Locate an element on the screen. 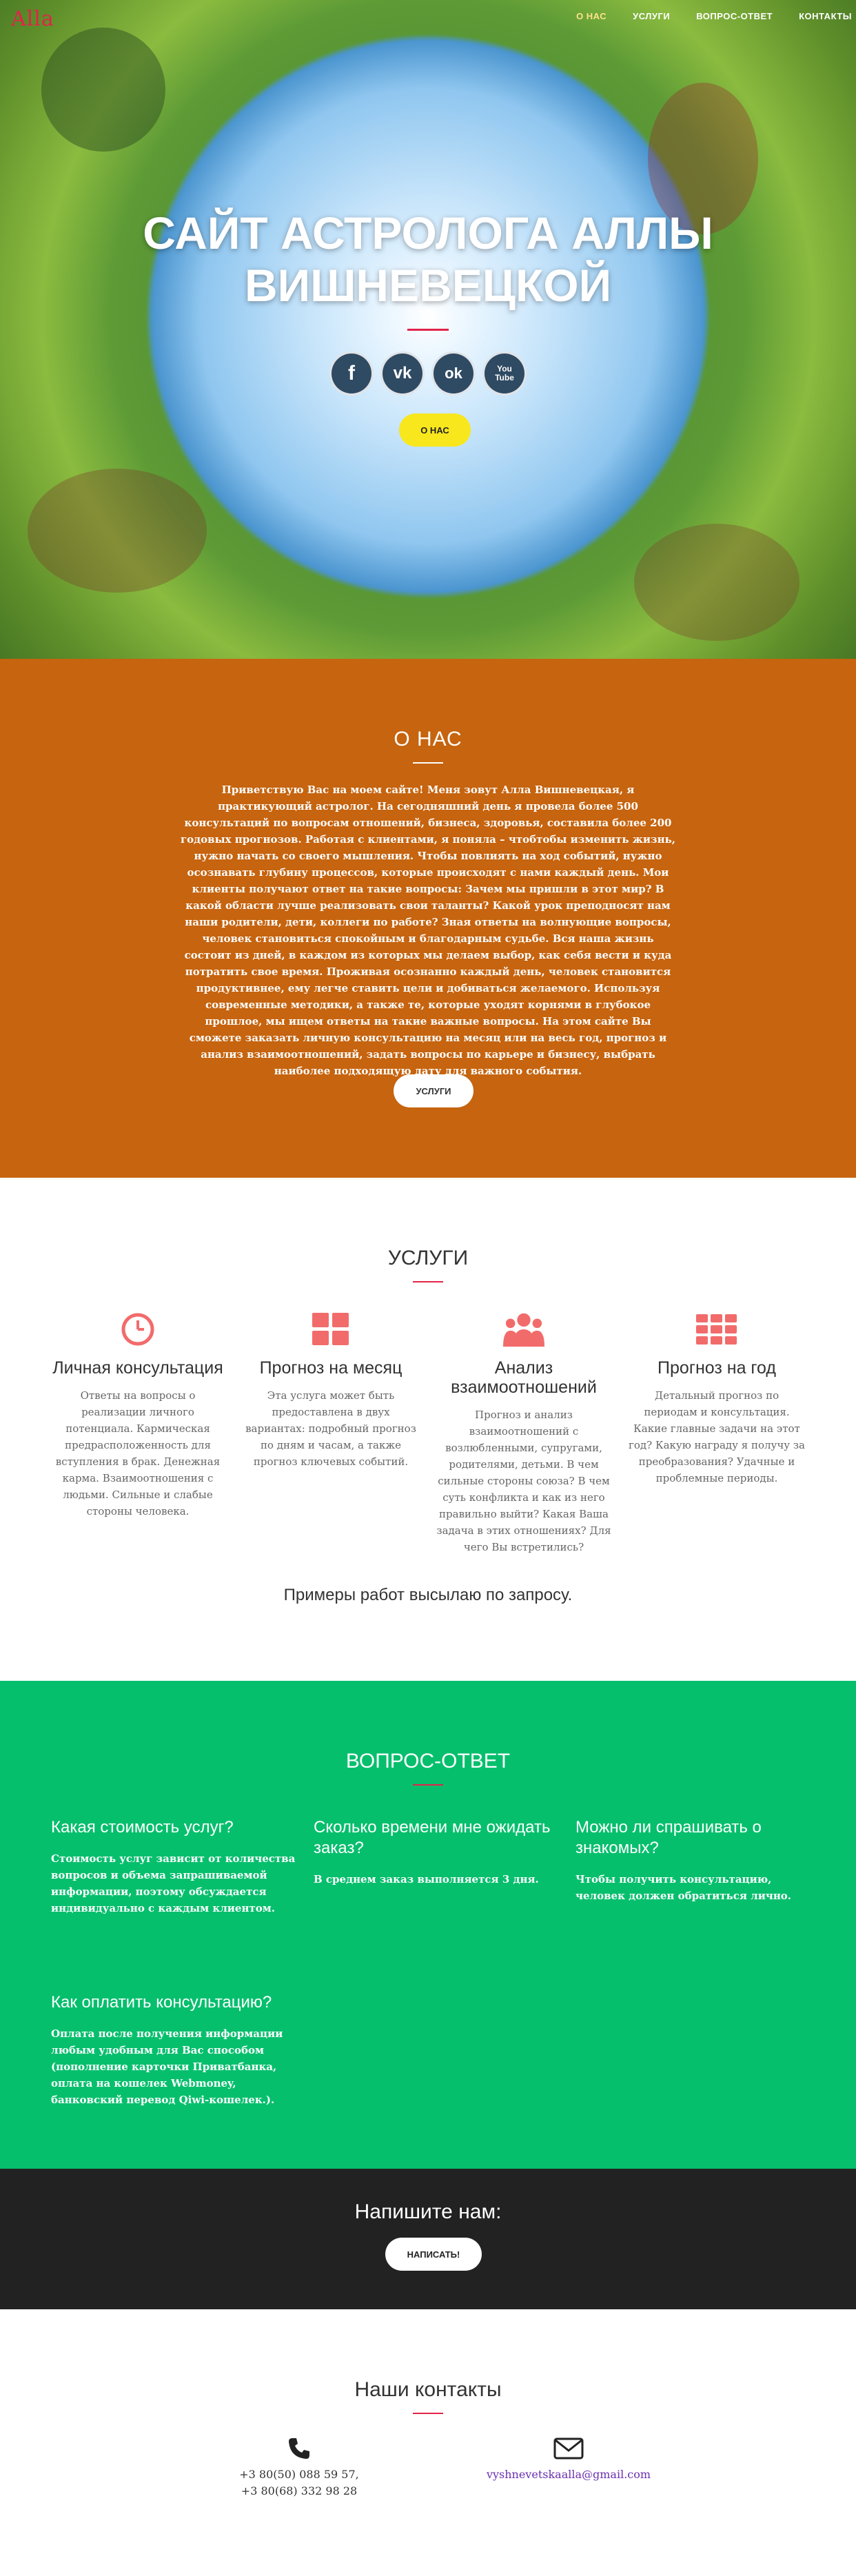  grid-icon is located at coordinates (330, 1329).